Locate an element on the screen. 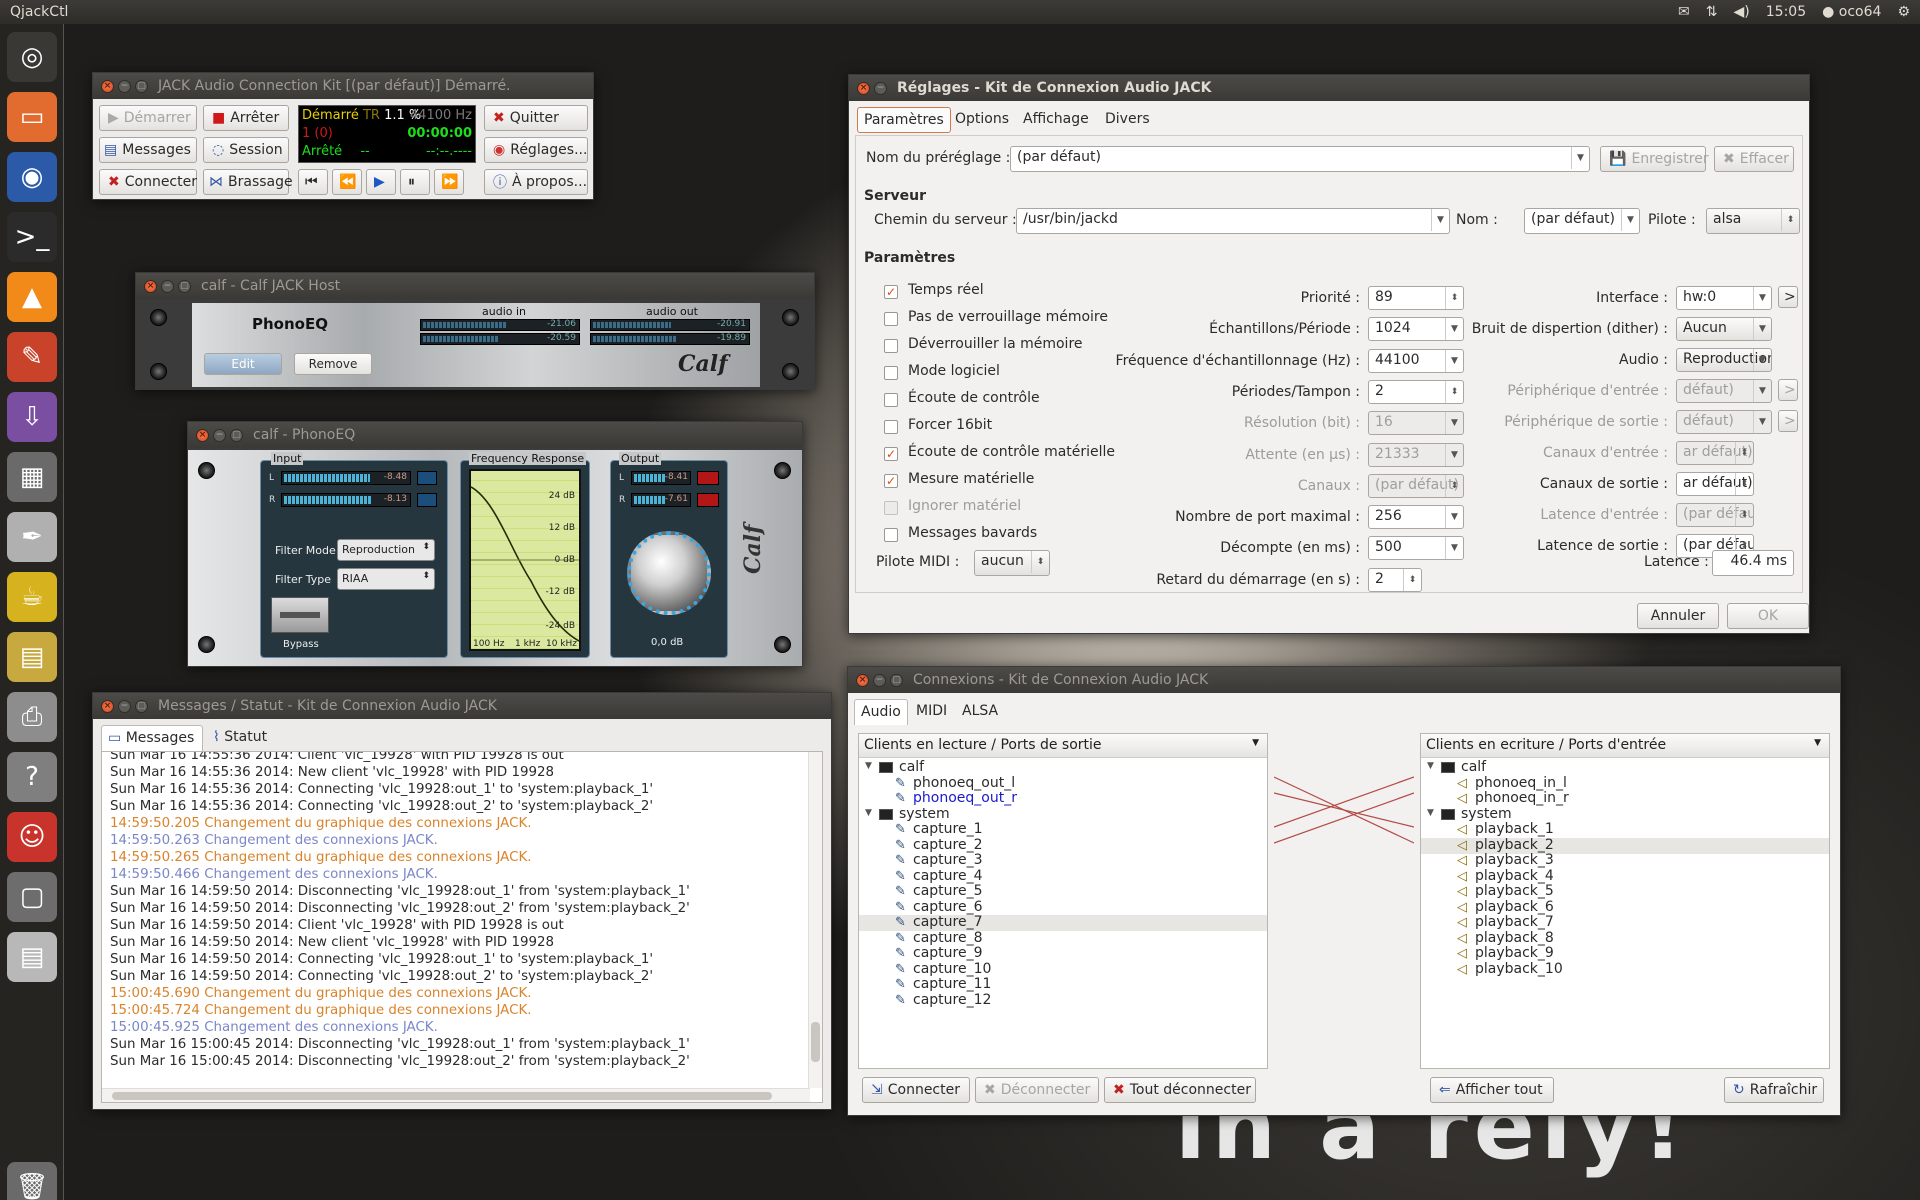 The width and height of the screenshot is (1920, 1200). checkbox: ✓ is located at coordinates (891, 292).